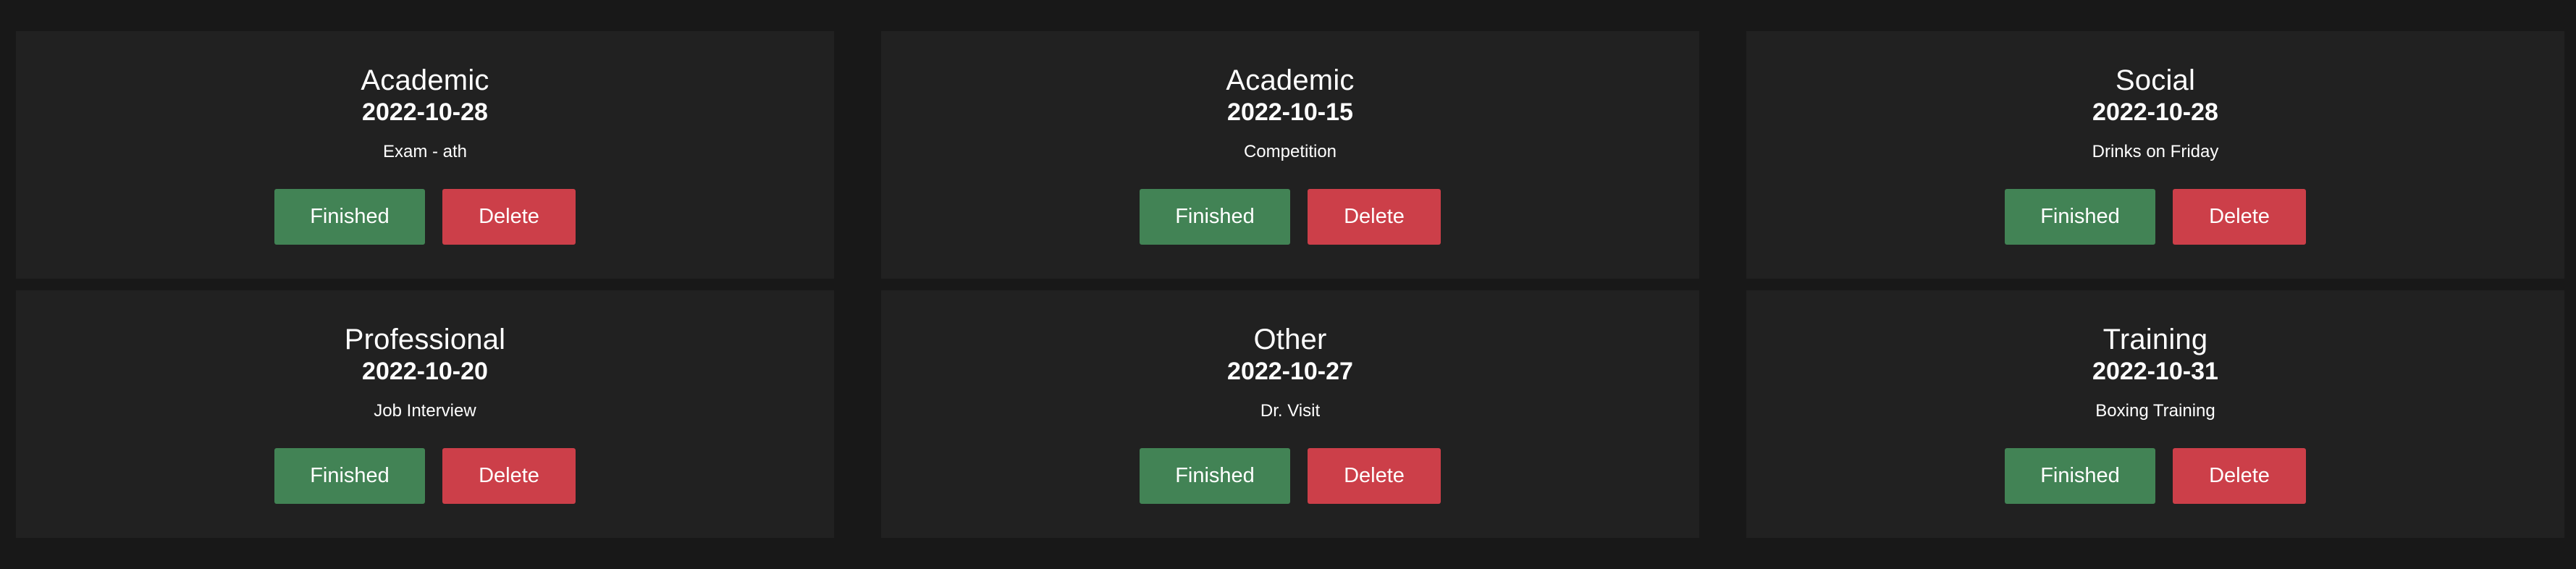  Describe the element at coordinates (2155, 411) in the screenshot. I see `event-description: Boxing Training` at that location.